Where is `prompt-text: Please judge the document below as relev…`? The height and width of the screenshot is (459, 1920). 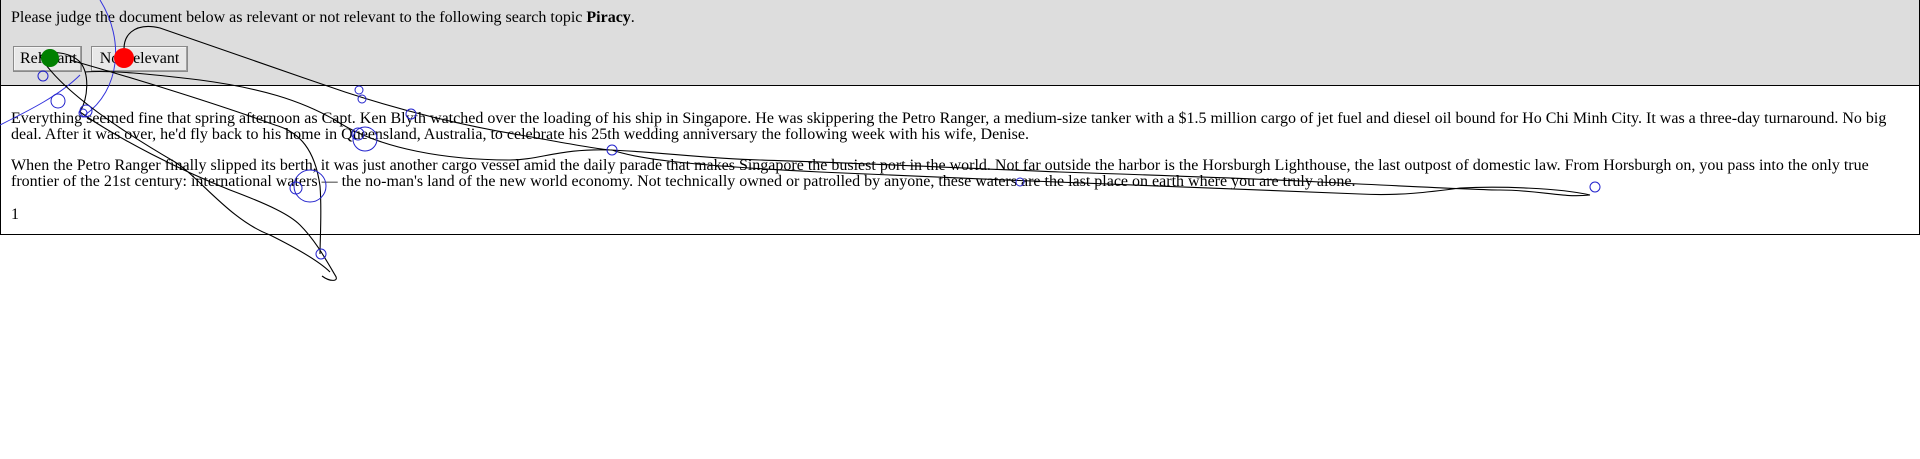 prompt-text: Please judge the document below as relev… is located at coordinates (299, 17).